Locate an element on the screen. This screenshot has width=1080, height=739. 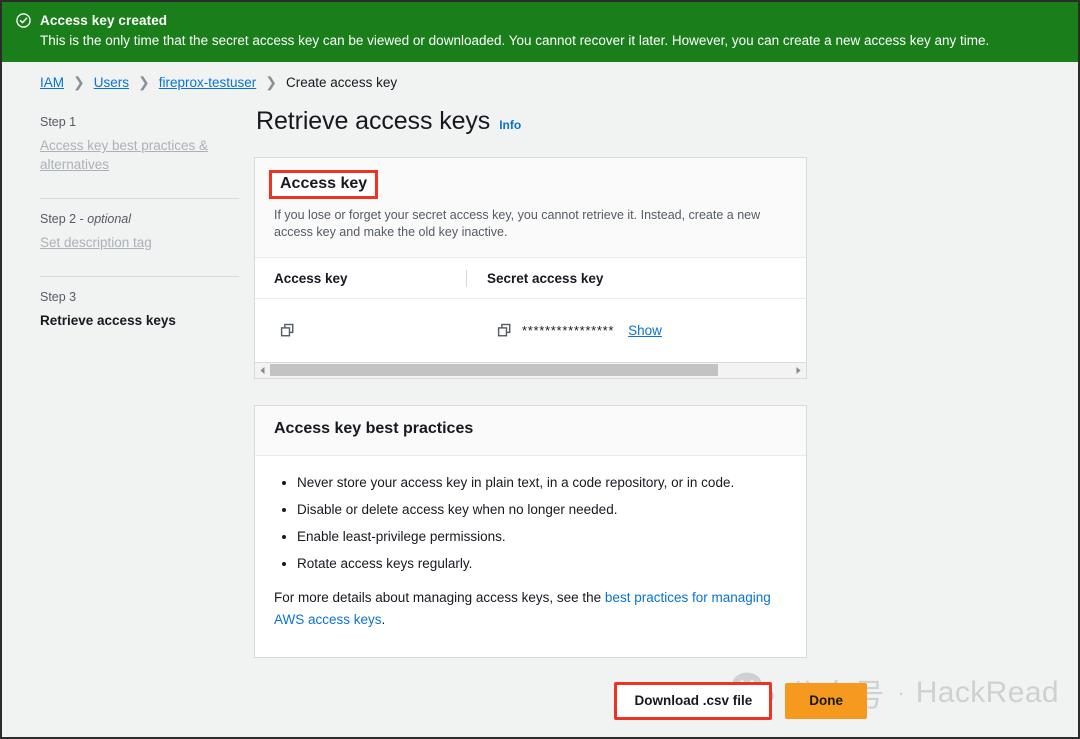
step-3-block: Step 3 Retrieve access keys is located at coordinates (147, 316).